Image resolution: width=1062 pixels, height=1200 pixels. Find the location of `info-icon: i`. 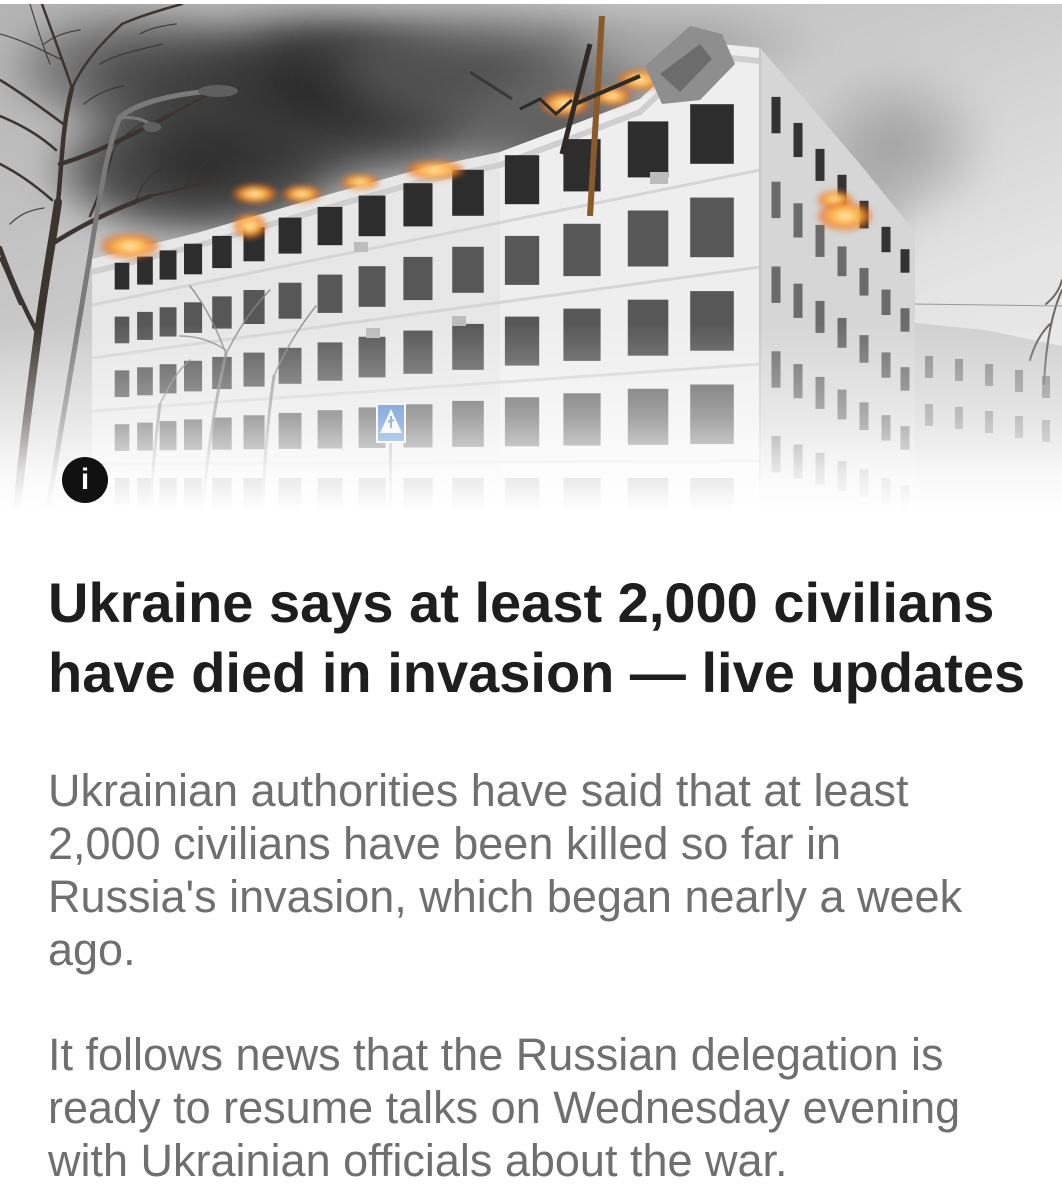

info-icon: i is located at coordinates (85, 479).